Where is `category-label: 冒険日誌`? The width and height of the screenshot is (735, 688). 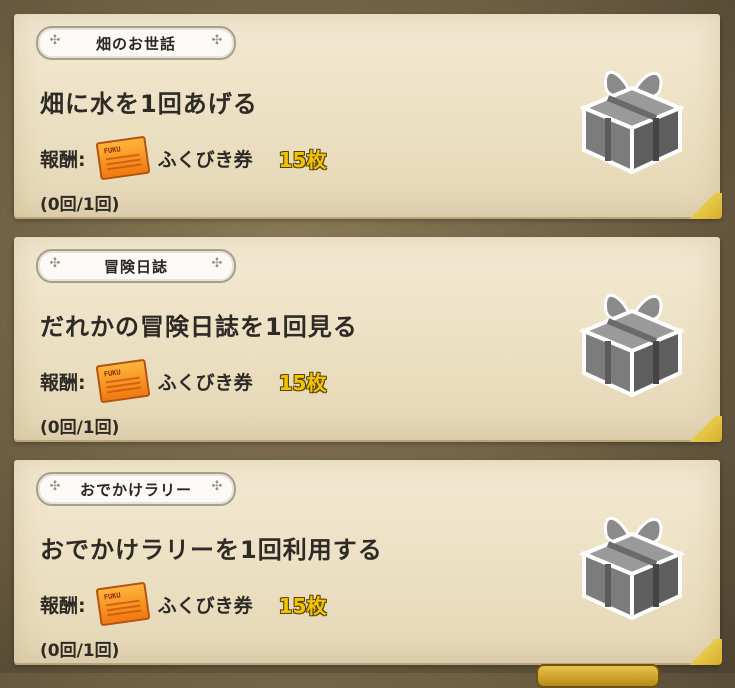 category-label: 冒険日誌 is located at coordinates (135, 266).